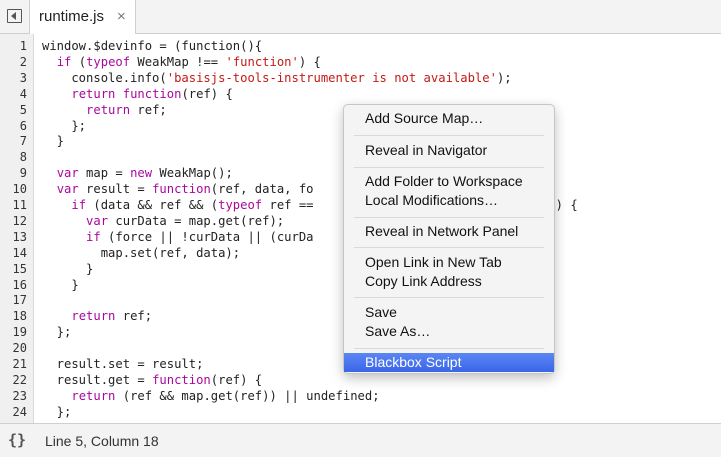  Describe the element at coordinates (121, 16) in the screenshot. I see `close-icon: ×` at that location.